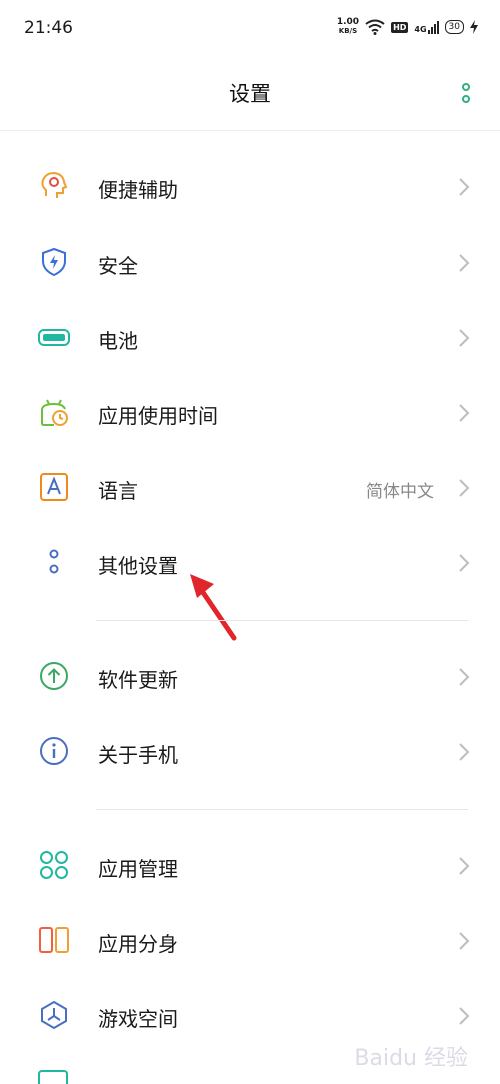  I want to click on info-icon, so click(54, 751).